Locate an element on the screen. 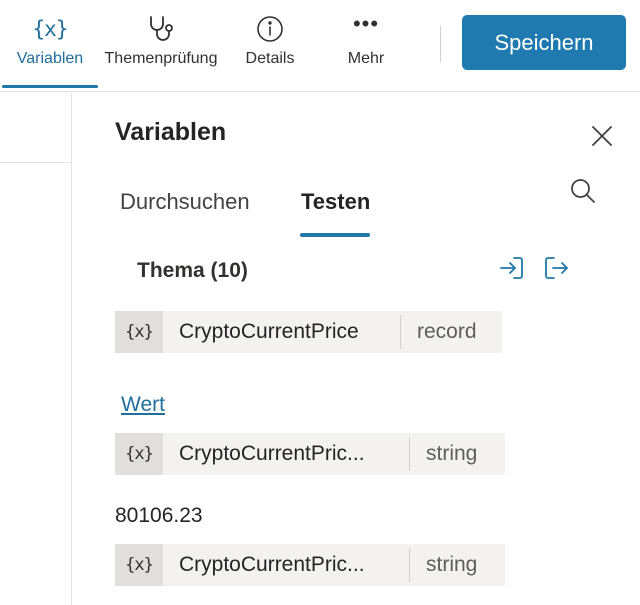 The width and height of the screenshot is (640, 605). search-variables-button is located at coordinates (583, 191).